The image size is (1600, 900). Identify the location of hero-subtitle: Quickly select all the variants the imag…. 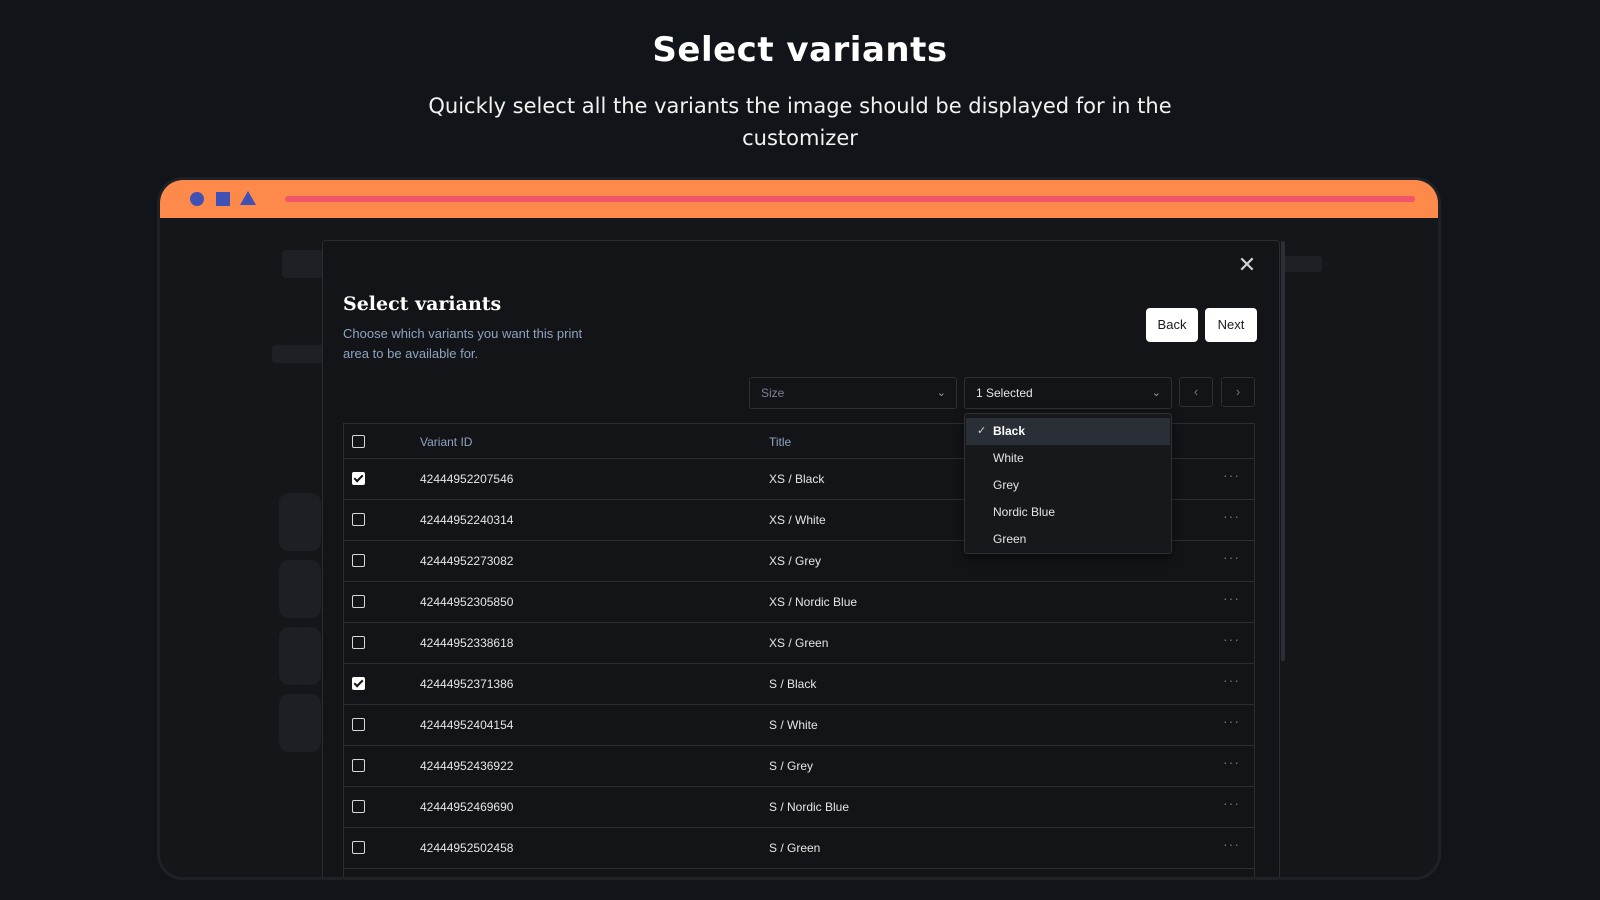
(800, 122).